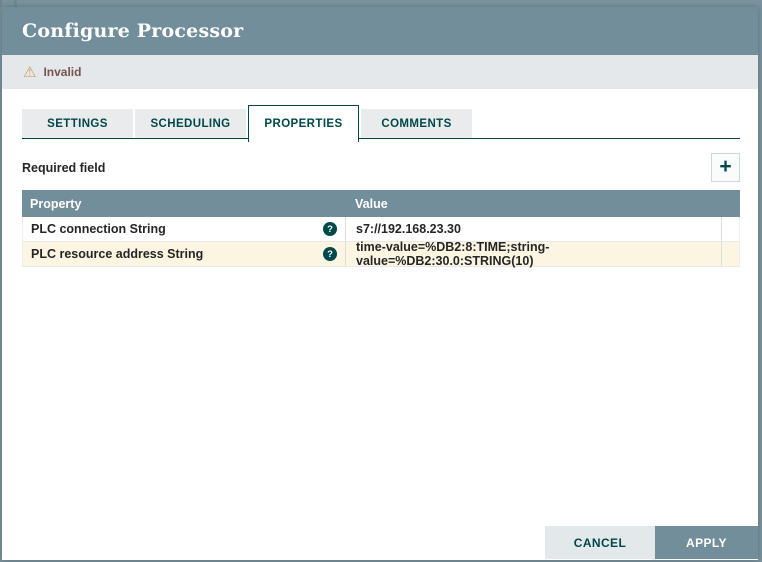 The width and height of the screenshot is (762, 562). I want to click on column-header-value: Value, so click(371, 203).